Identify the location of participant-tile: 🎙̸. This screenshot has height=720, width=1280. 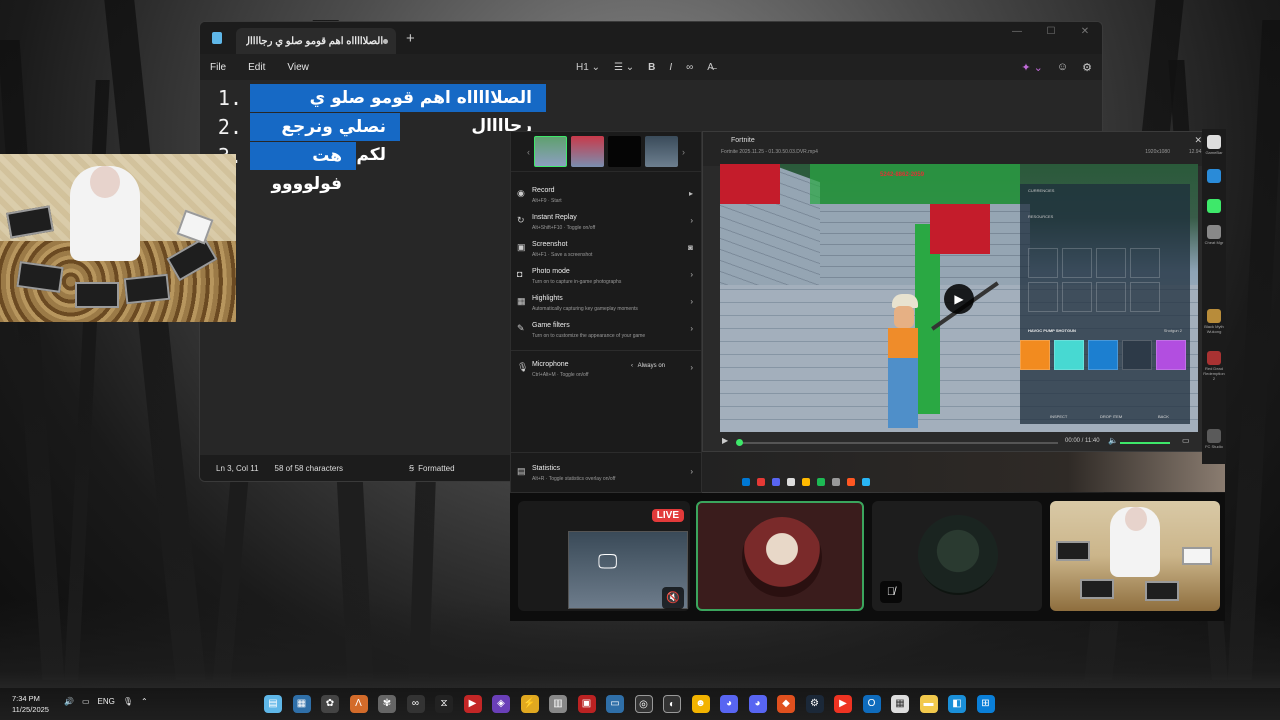
(957, 556).